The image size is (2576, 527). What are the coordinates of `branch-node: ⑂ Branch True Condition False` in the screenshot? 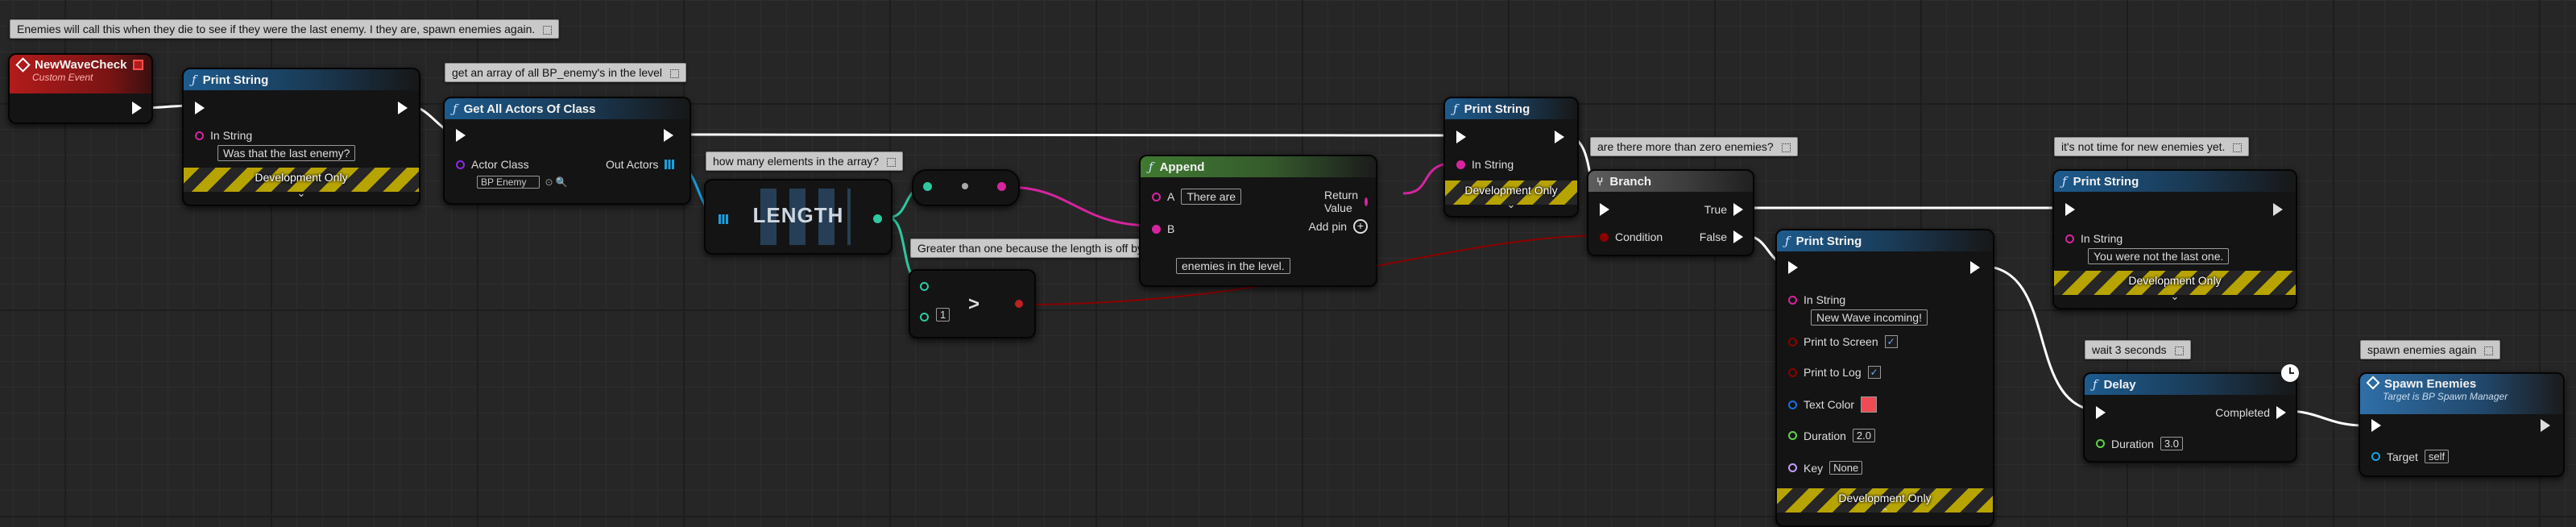 It's located at (1670, 212).